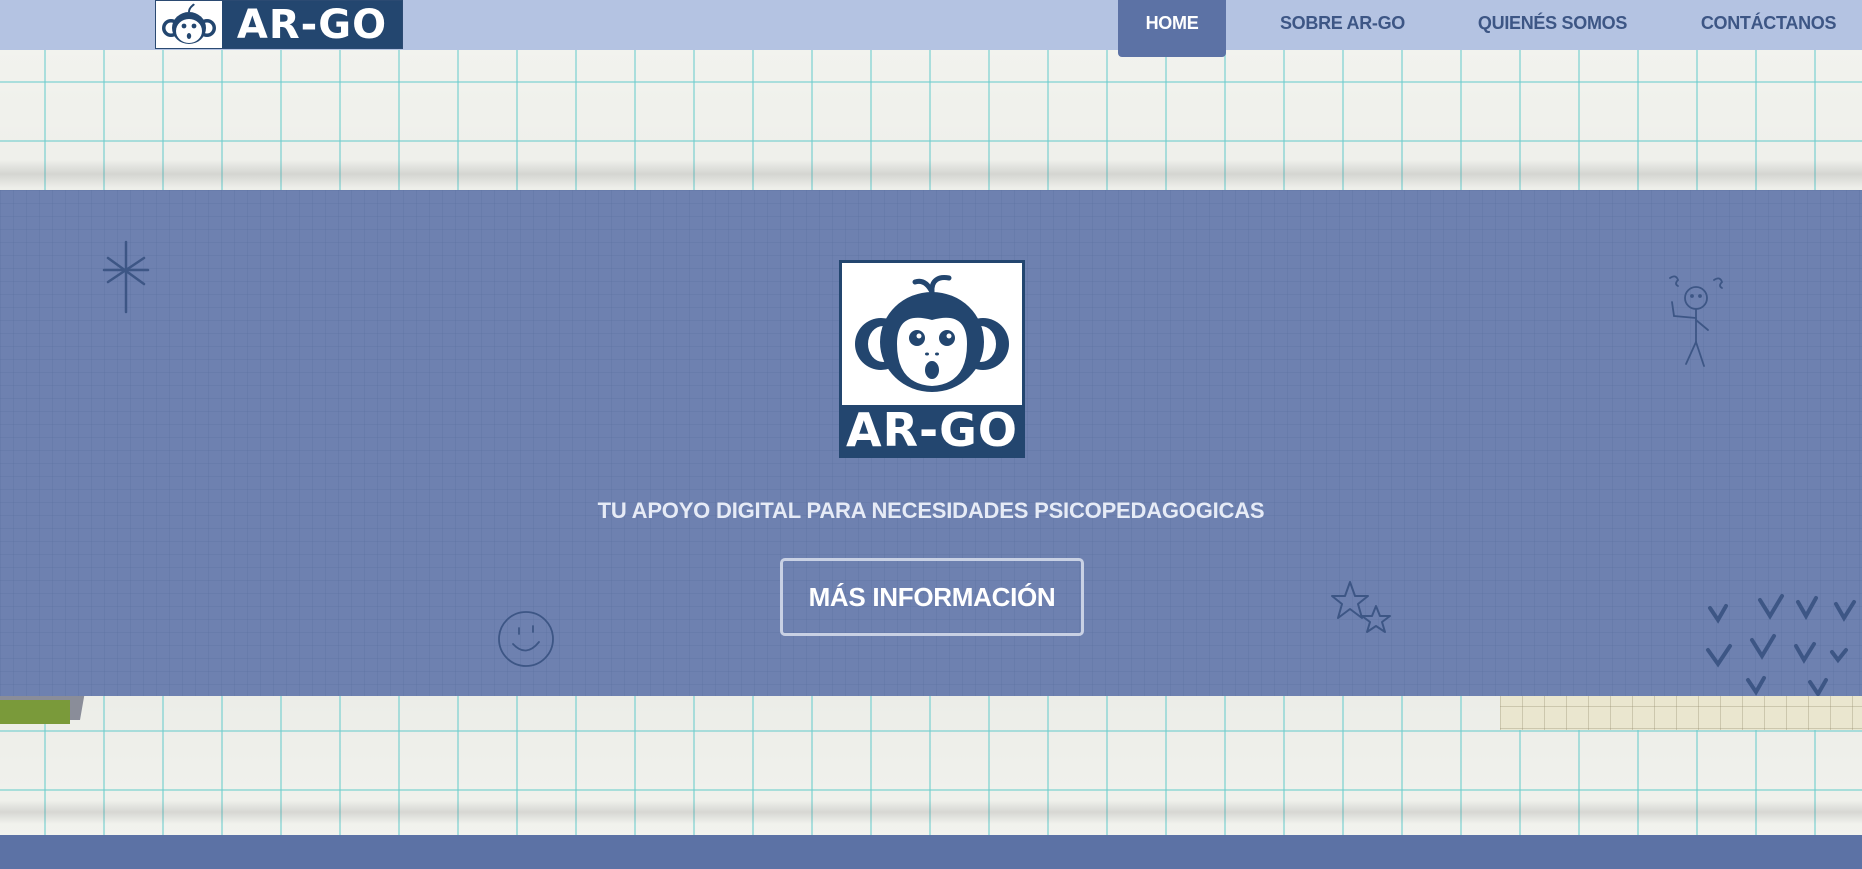 The image size is (1862, 869). What do you see at coordinates (1361, 607) in the screenshot?
I see `stars-doodle` at bounding box center [1361, 607].